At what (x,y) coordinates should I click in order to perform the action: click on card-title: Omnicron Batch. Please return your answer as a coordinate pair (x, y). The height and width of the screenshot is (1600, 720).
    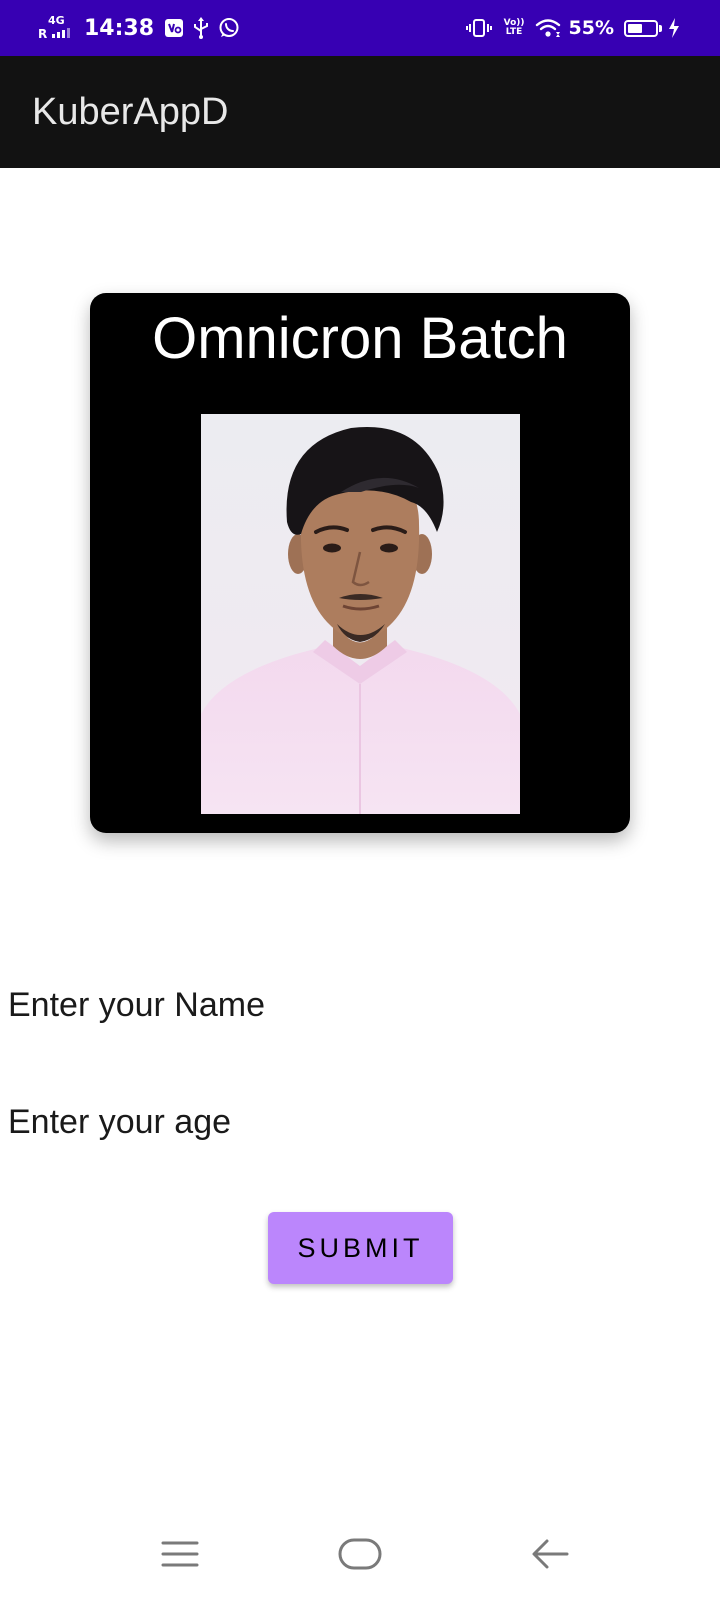
    Looking at the image, I should click on (360, 338).